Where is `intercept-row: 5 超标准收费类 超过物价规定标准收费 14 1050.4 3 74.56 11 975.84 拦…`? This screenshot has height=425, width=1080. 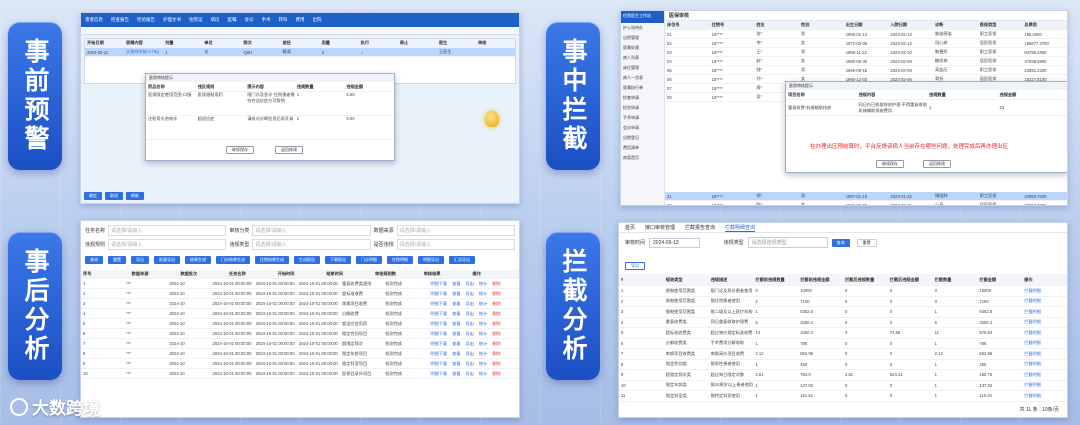 intercept-row: 5 超标准收费类 超过物价规定标准收费 14 1050.4 3 74.56 11 975.84 拦… is located at coordinates (843, 333).